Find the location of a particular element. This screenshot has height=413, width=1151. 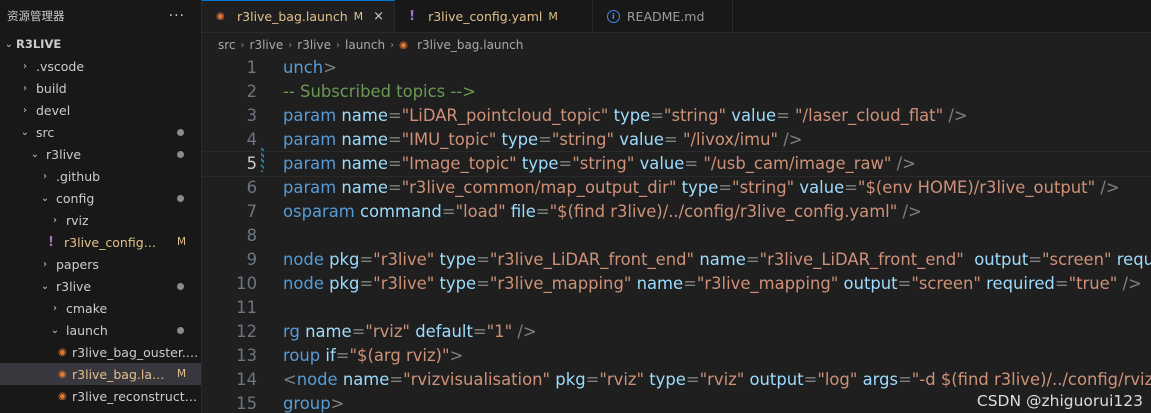

code-token: output is located at coordinates (776, 379).